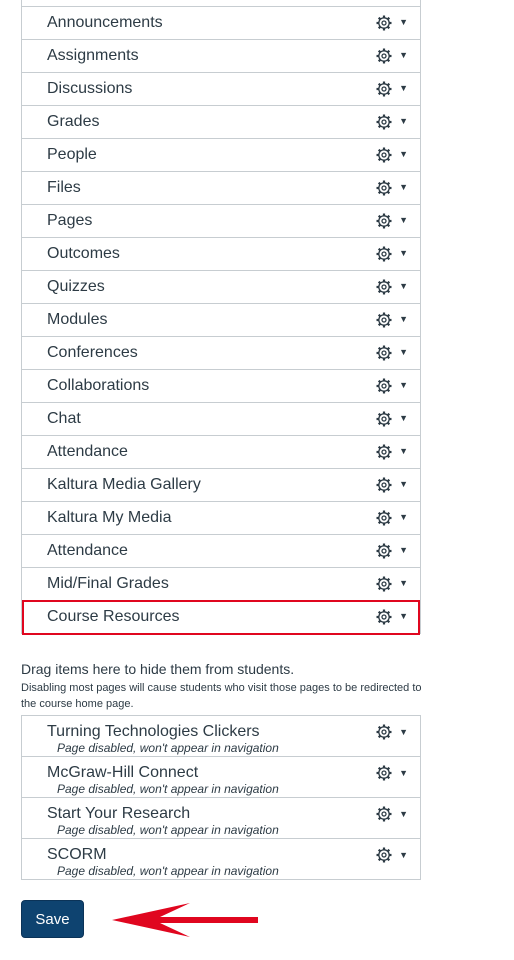 The height and width of the screenshot is (960, 514). I want to click on nav-item-attendance: Attendance ▼, so click(221, 451).